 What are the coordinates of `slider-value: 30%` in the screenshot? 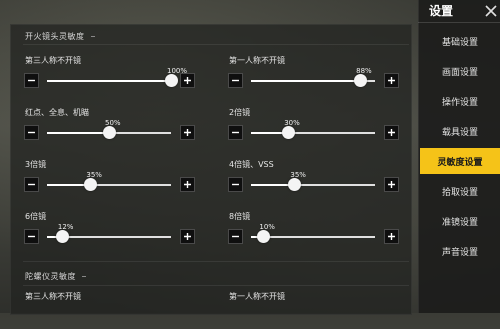 It's located at (292, 123).